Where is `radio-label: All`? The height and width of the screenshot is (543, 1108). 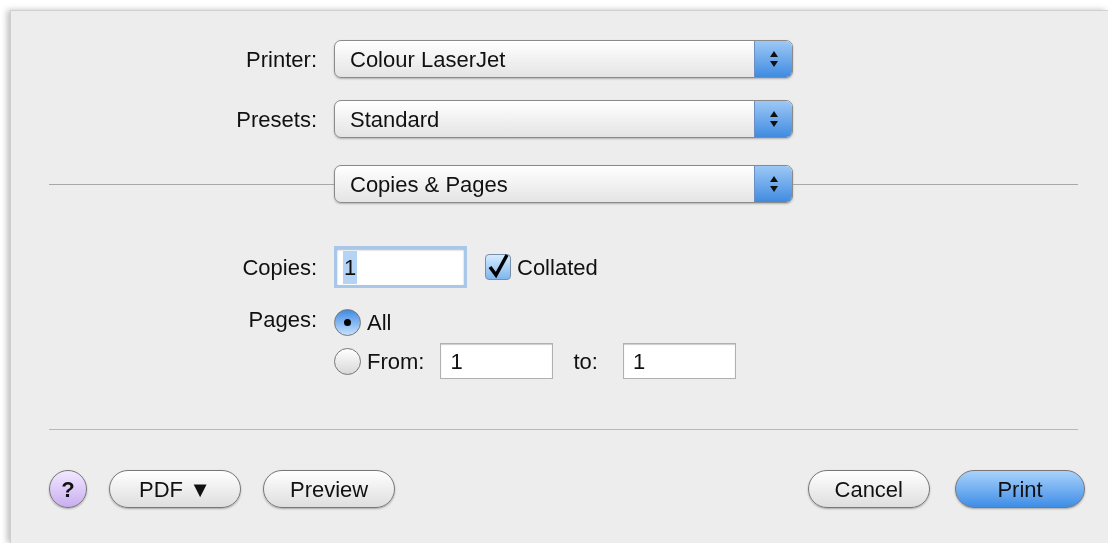
radio-label: All is located at coordinates (379, 323).